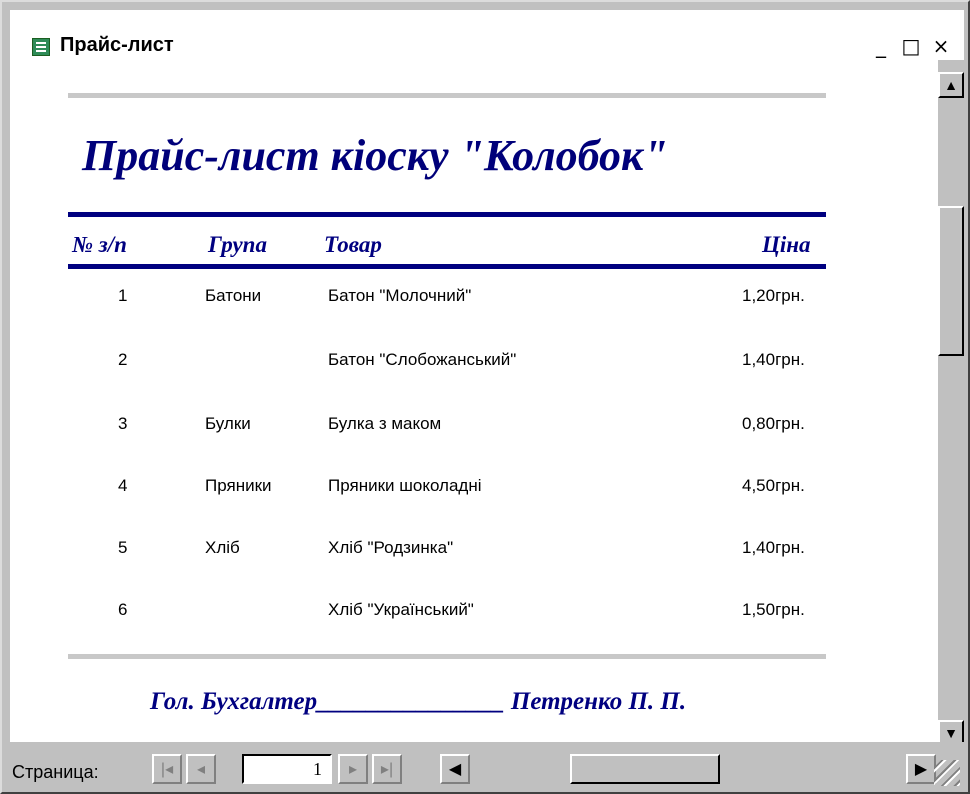  Describe the element at coordinates (405, 485) in the screenshot. I see `row-4-product: Пряники шоколадні` at that location.